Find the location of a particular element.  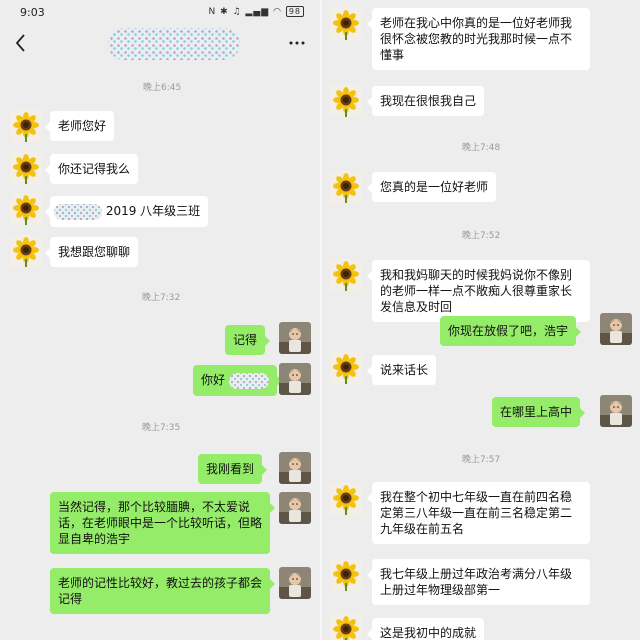

message-bubble: 老师在我心中你真的是一位好老师我很怀念被您教的时光我那时候一点不懂事 is located at coordinates (478, 39).